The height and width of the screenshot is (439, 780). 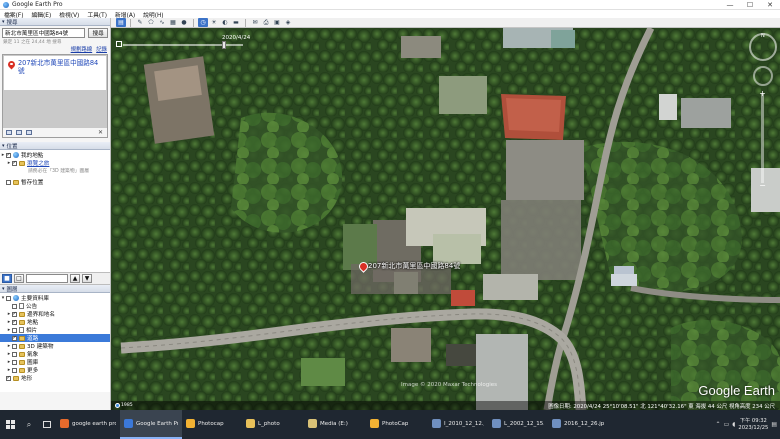 I want to click on path-icon: ∿, so click(x=162, y=22).